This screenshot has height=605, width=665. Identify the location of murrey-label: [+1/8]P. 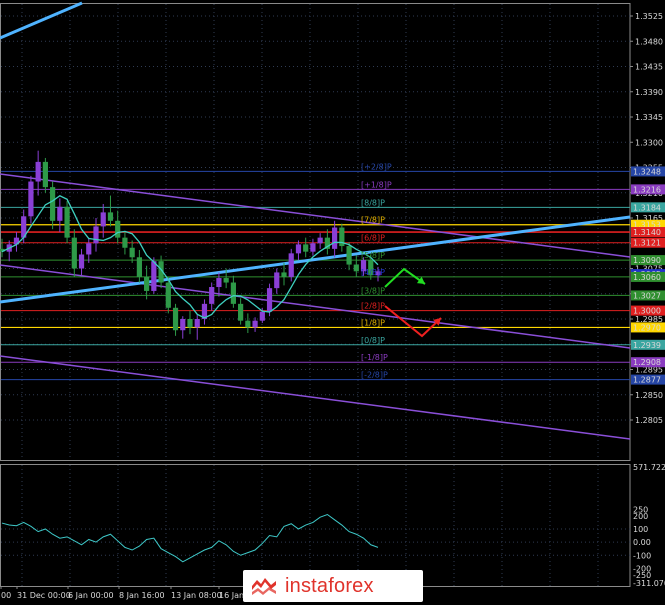
(376, 184).